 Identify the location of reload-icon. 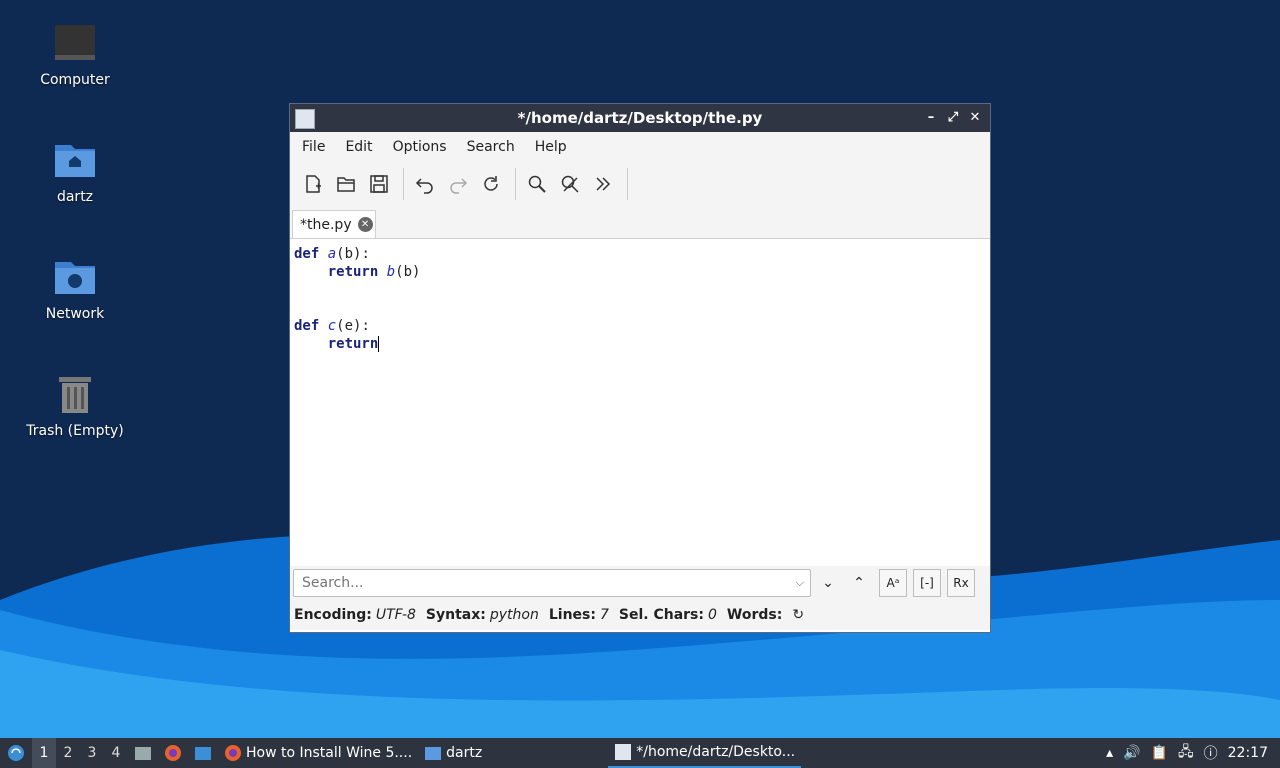
(491, 184).